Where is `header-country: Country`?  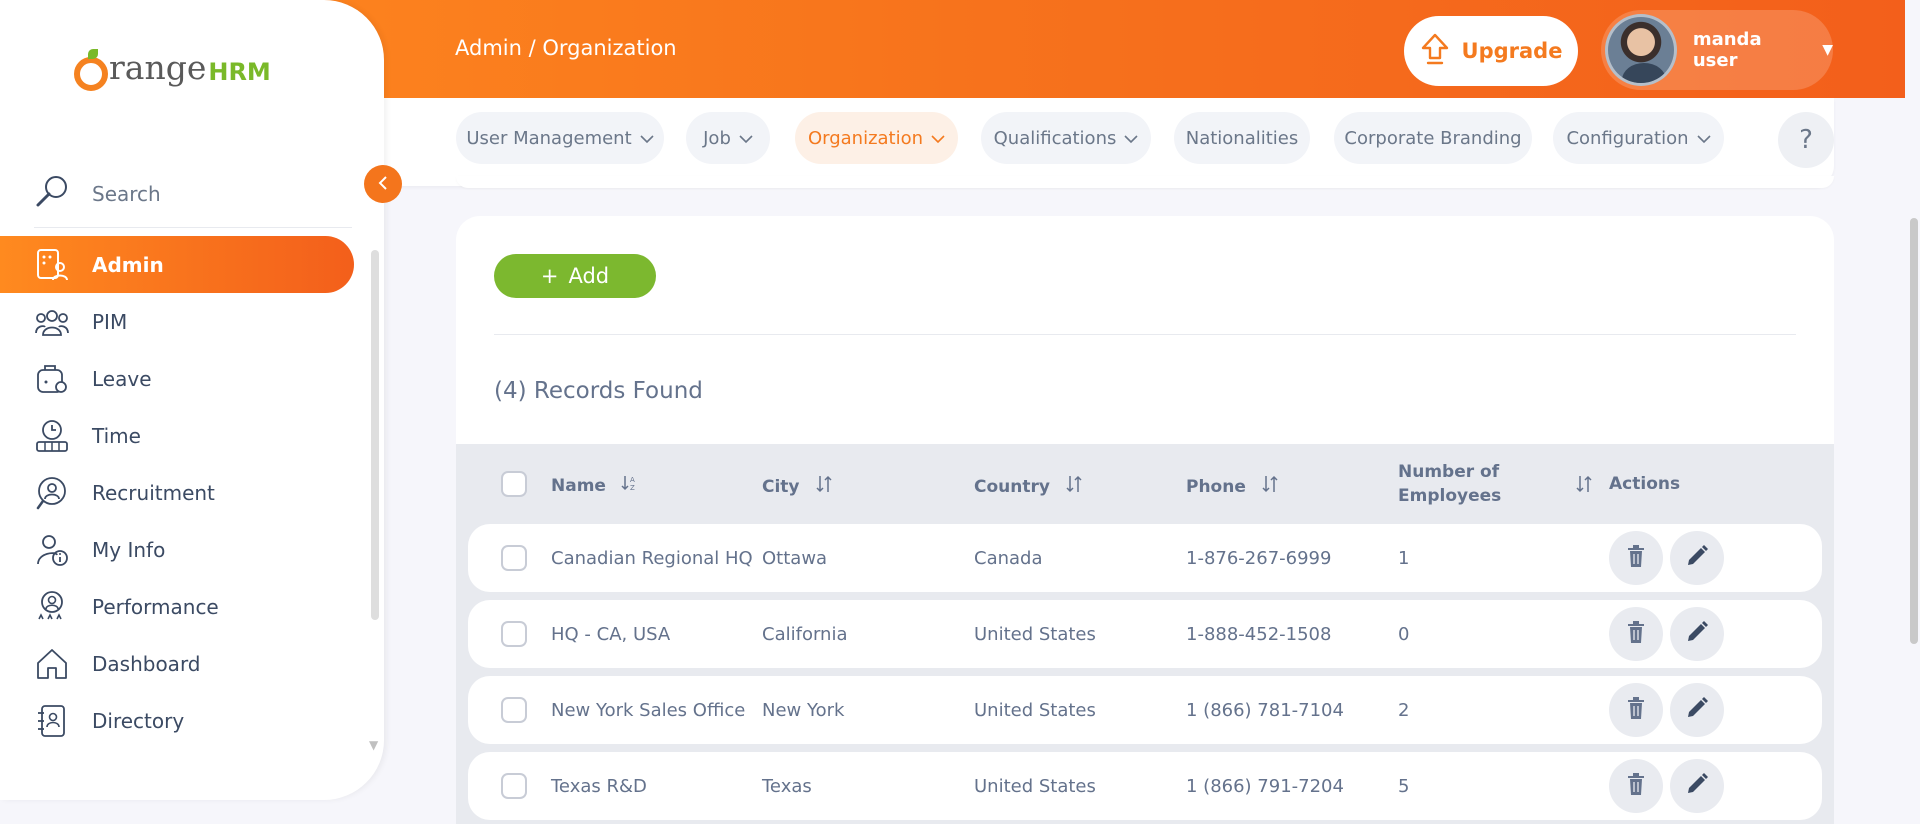 header-country: Country is located at coordinates (1029, 486).